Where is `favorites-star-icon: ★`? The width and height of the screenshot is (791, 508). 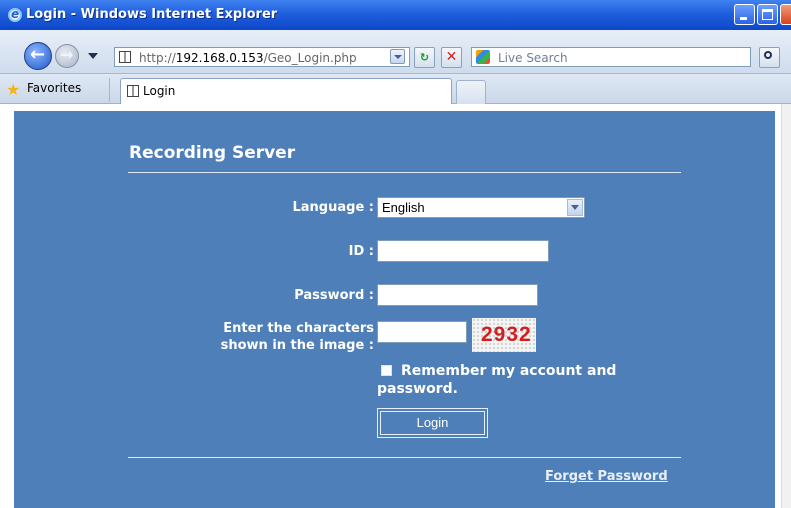
favorites-star-icon: ★ is located at coordinates (13, 89).